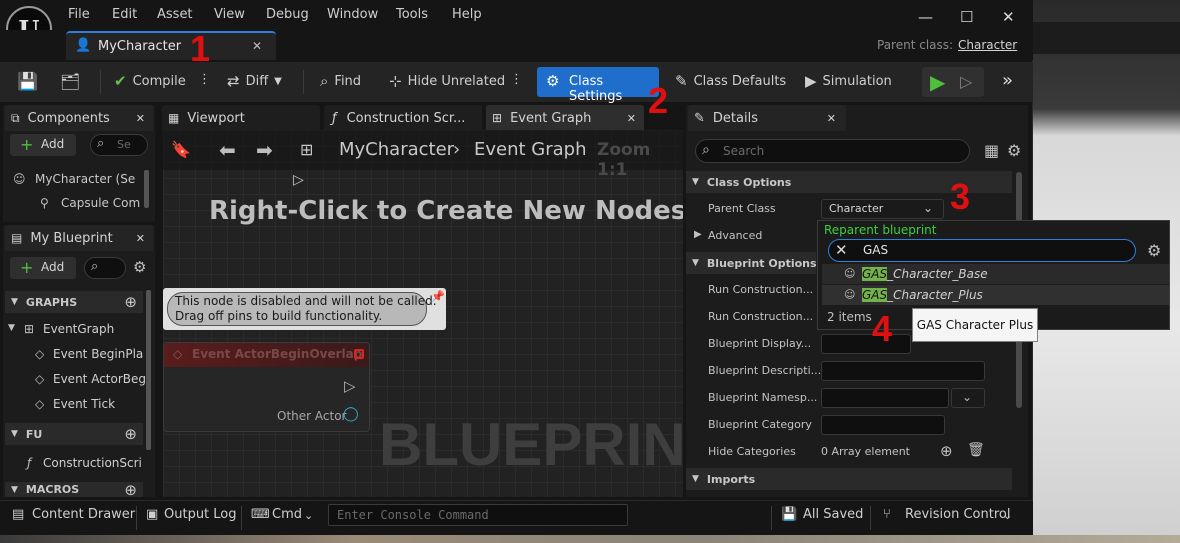  I want to click on blueprint-description-field, so click(903, 371).